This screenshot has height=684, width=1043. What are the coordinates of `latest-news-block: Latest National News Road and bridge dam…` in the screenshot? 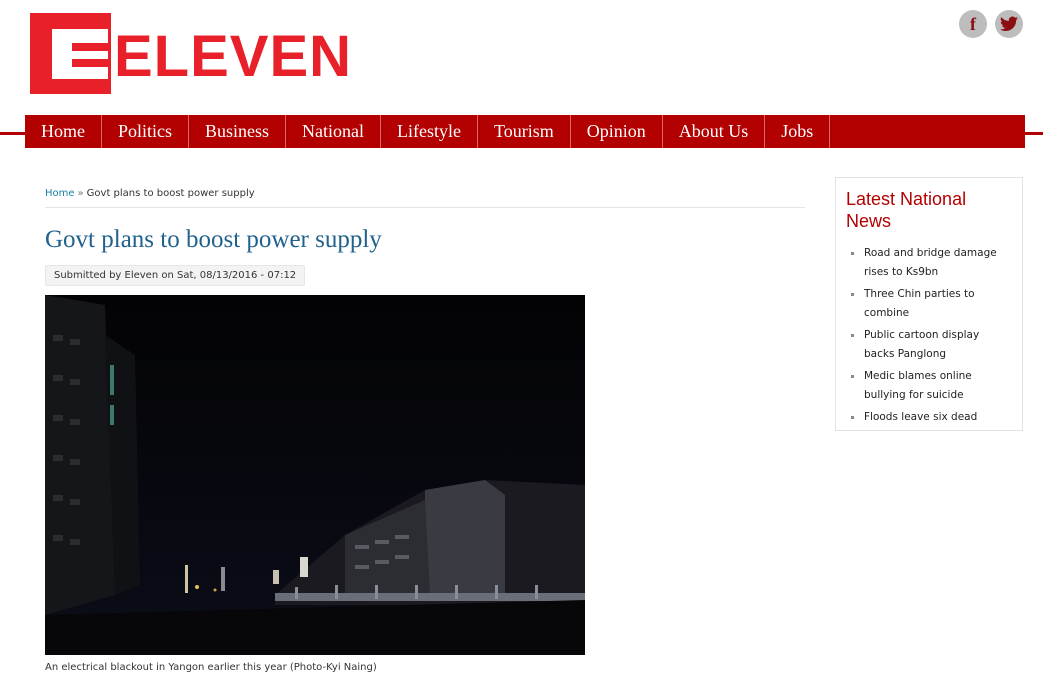 It's located at (929, 304).